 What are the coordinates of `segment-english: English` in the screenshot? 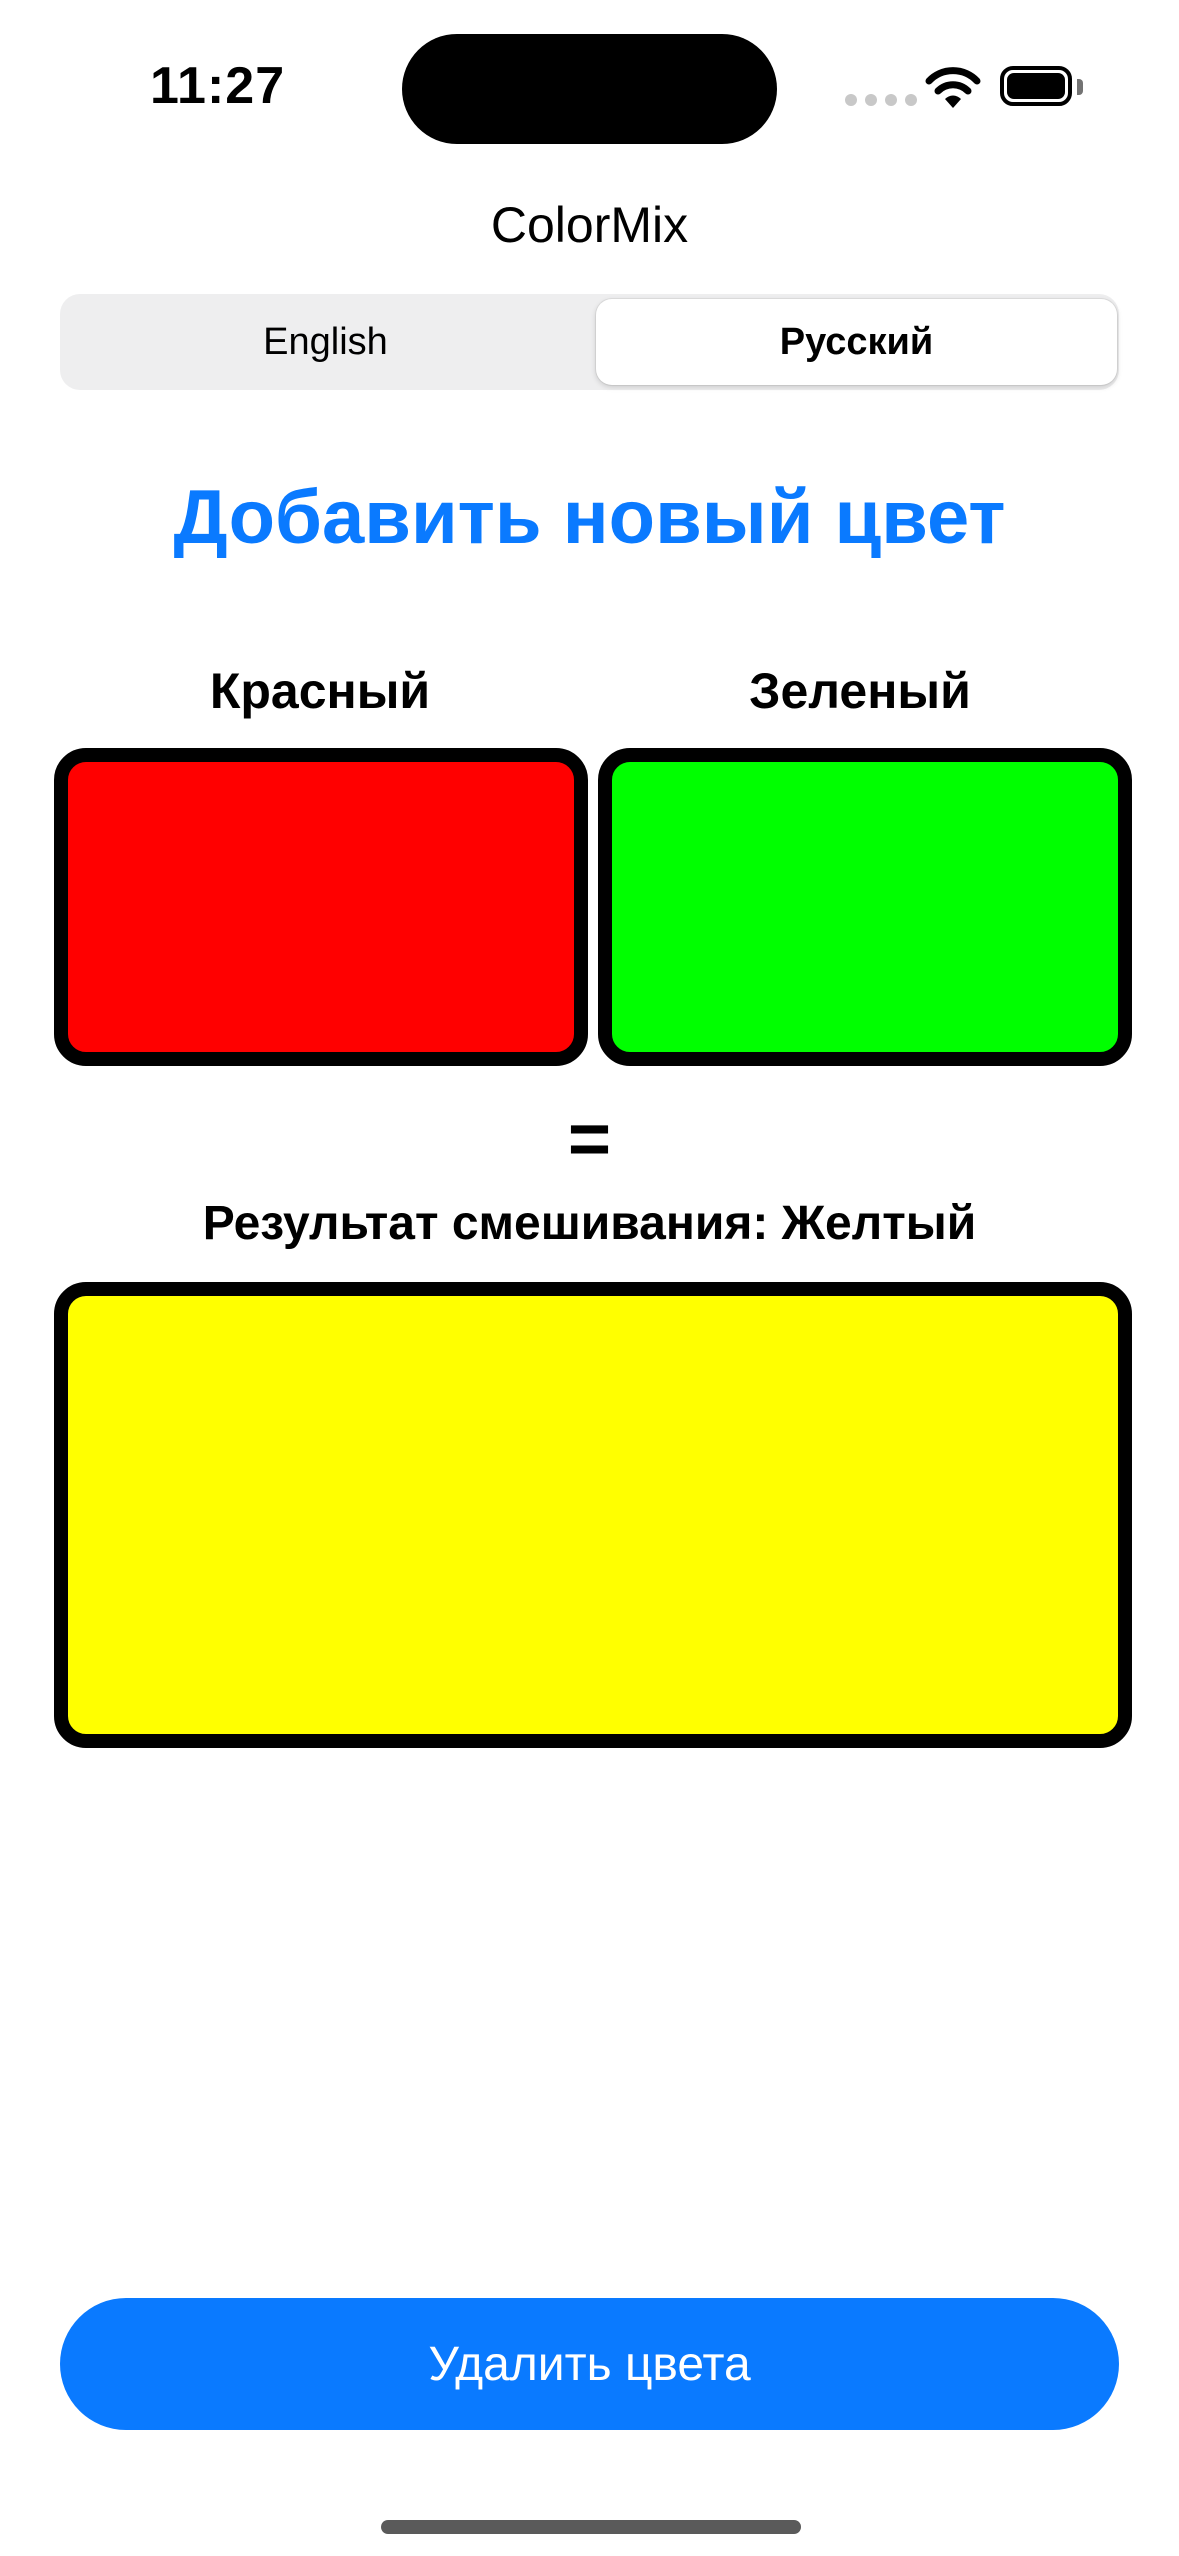 It's located at (325, 342).